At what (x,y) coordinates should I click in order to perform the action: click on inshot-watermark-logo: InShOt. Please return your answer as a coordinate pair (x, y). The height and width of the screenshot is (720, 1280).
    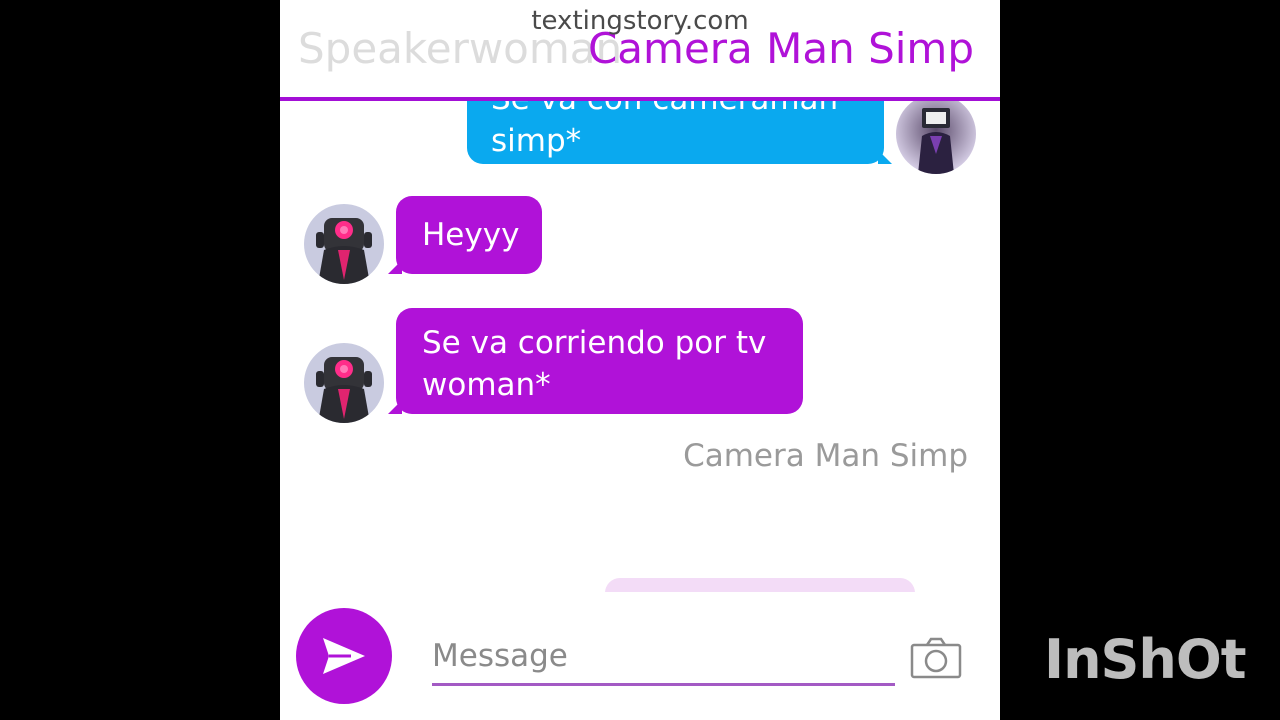
    Looking at the image, I should click on (1145, 659).